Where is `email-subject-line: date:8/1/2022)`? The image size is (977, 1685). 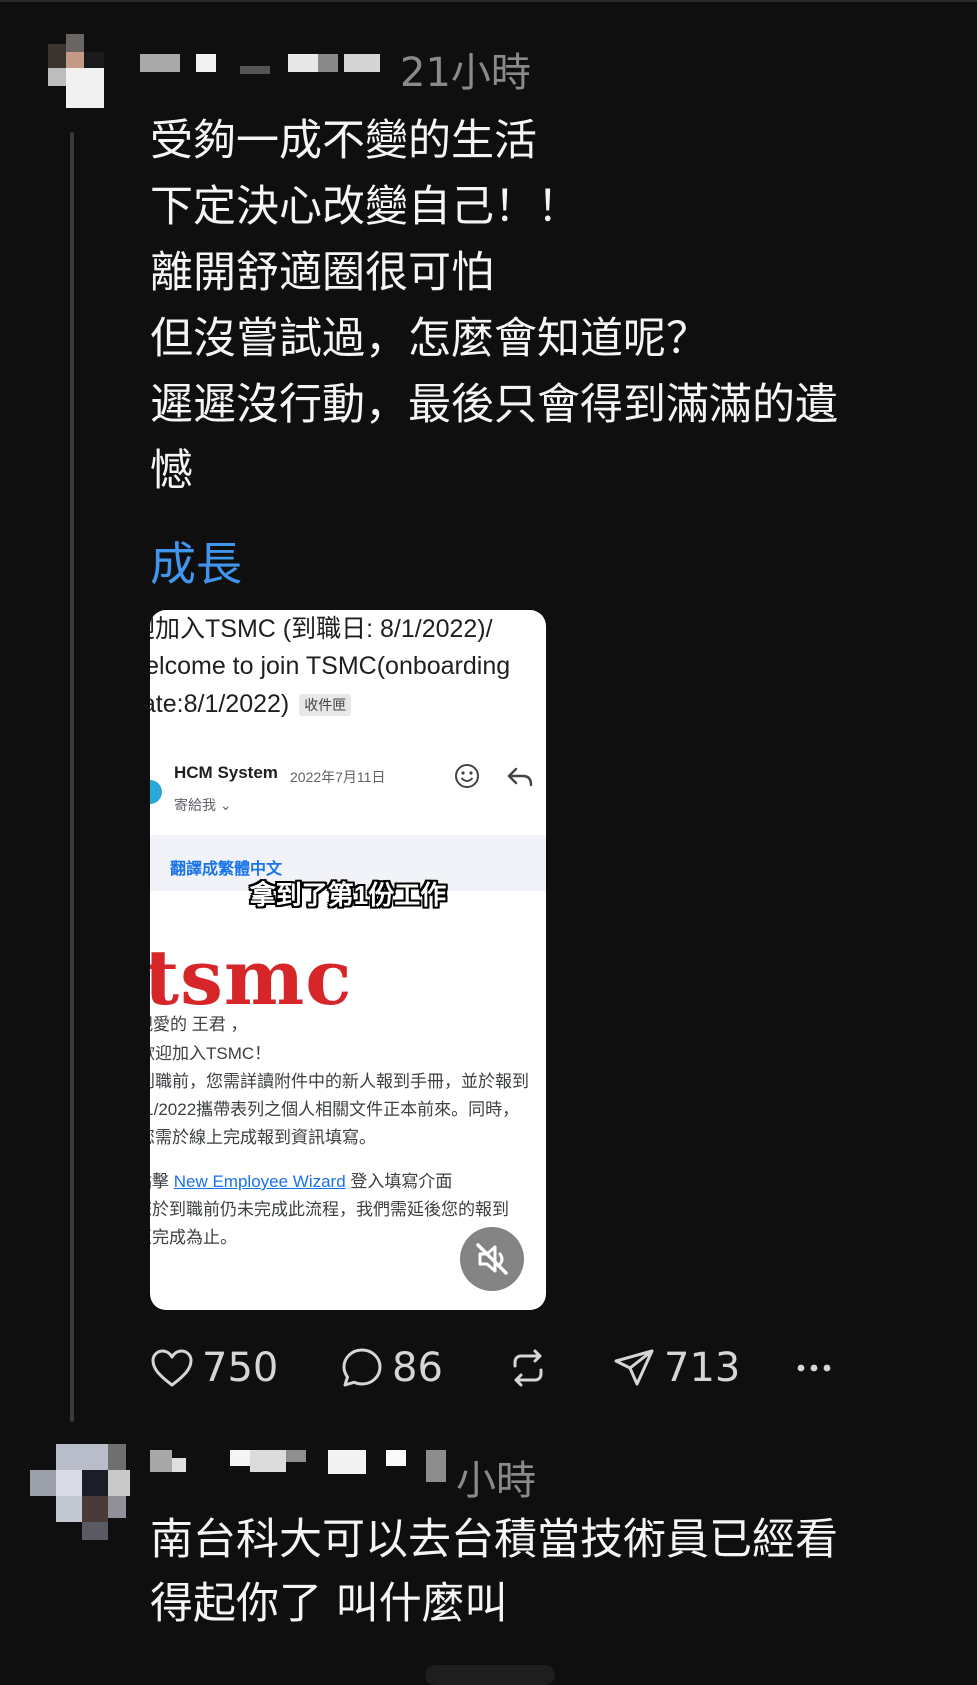
email-subject-line: date:8/1/2022) is located at coordinates (220, 704).